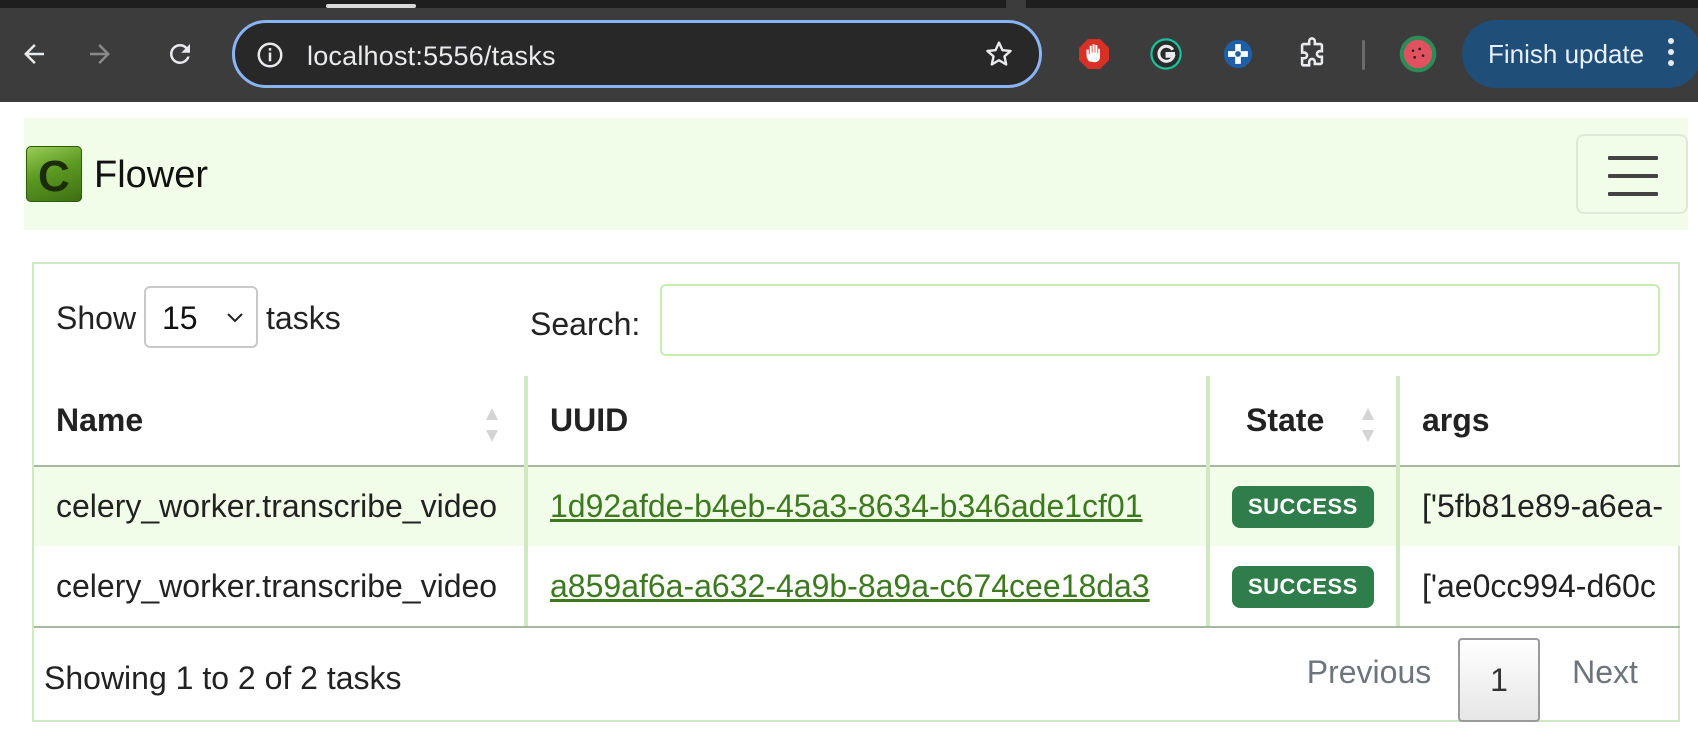  I want to click on forward-button, so click(100, 54).